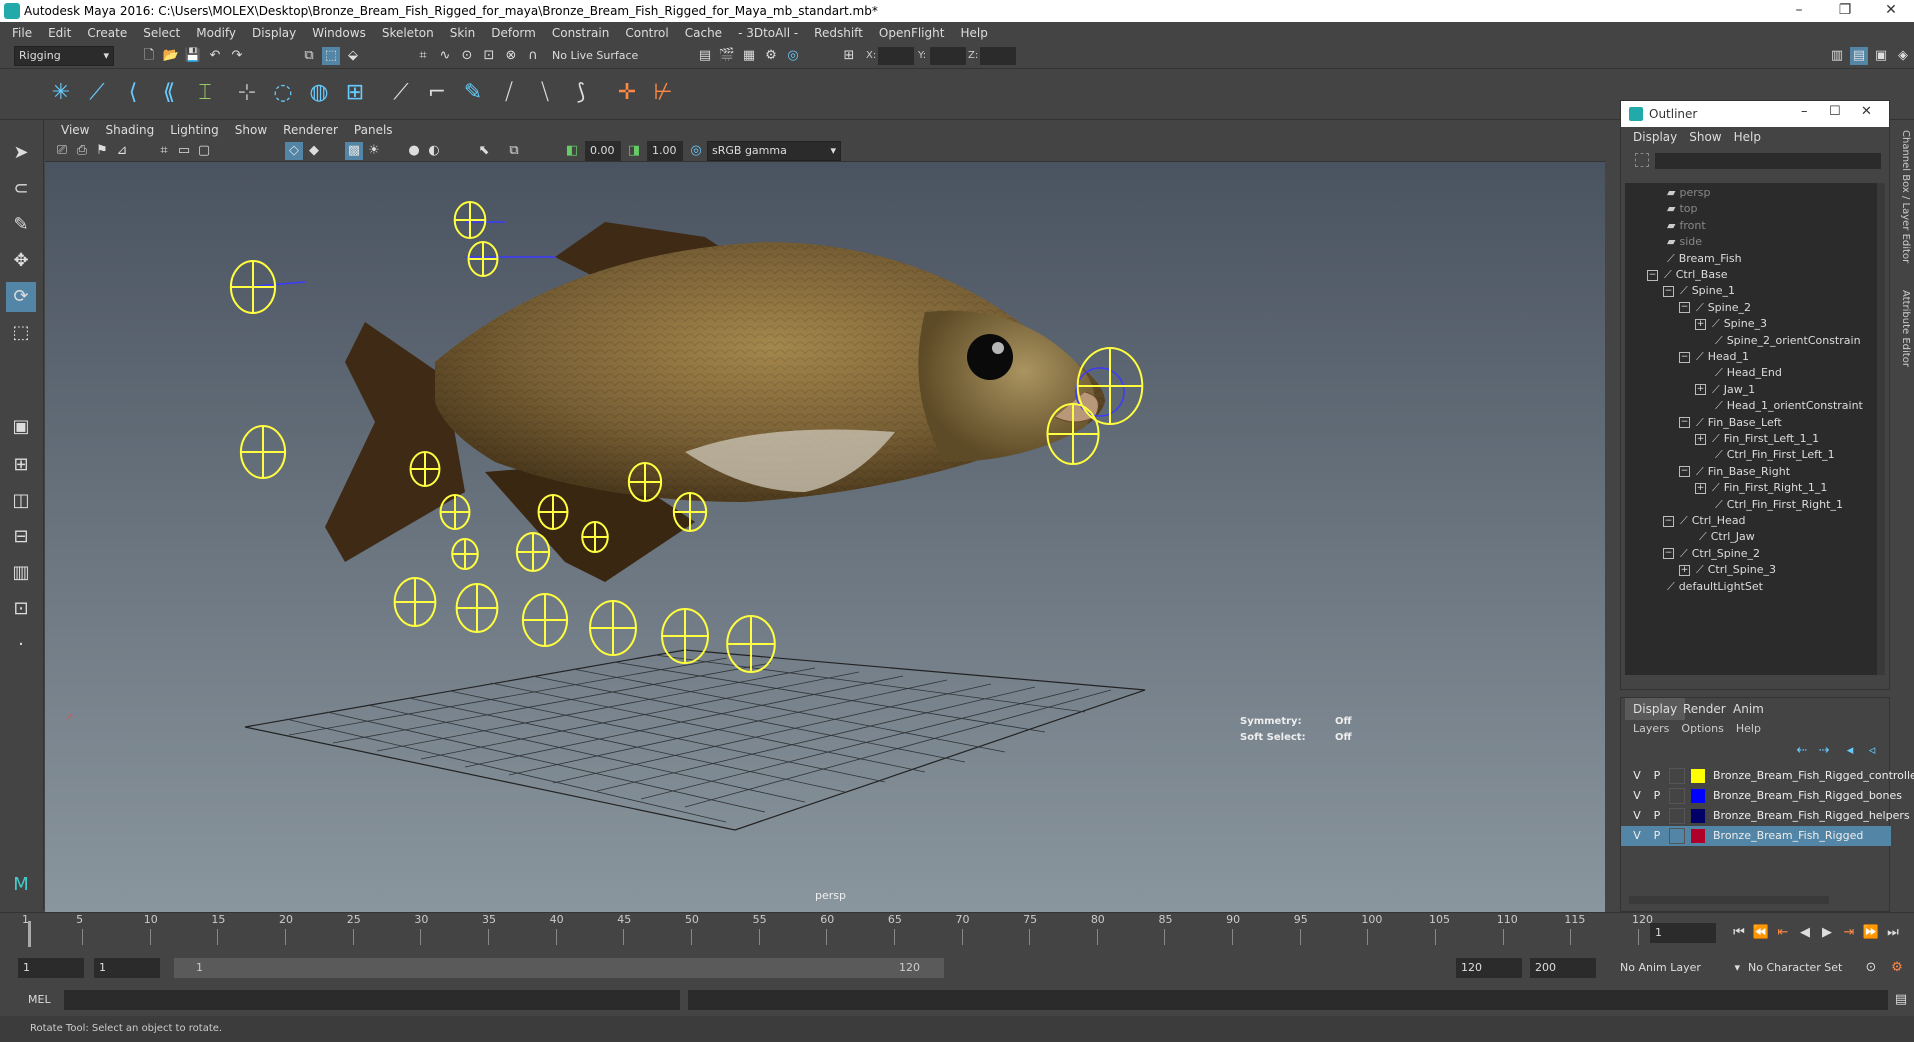 Image resolution: width=1914 pixels, height=1042 pixels. Describe the element at coordinates (237, 56) in the screenshot. I see `redo-icon: ↷` at that location.